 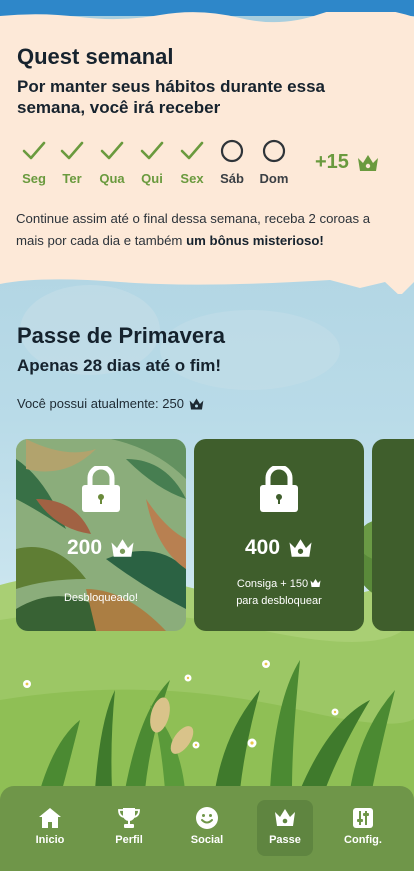 What do you see at coordinates (279, 601) in the screenshot?
I see `tier-requirement-line2: para desbloquear` at bounding box center [279, 601].